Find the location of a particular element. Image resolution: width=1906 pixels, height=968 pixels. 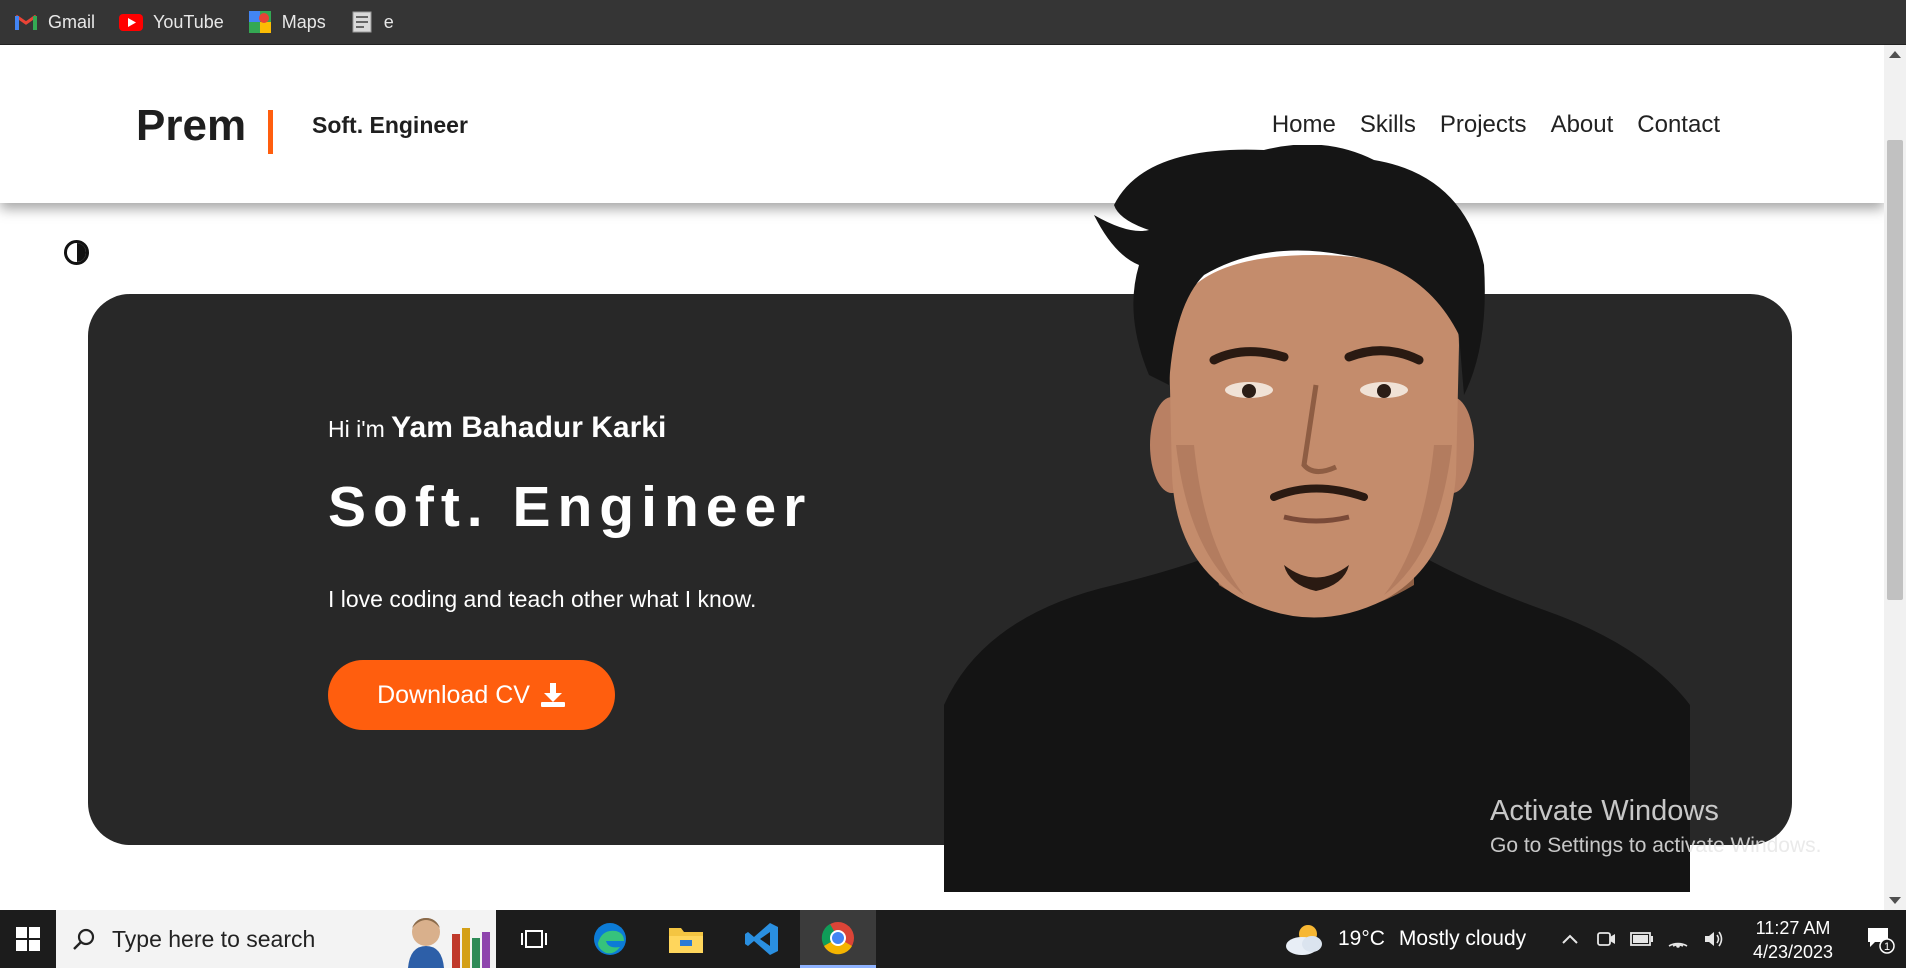

search-highlight-illustration is located at coordinates (449, 943).